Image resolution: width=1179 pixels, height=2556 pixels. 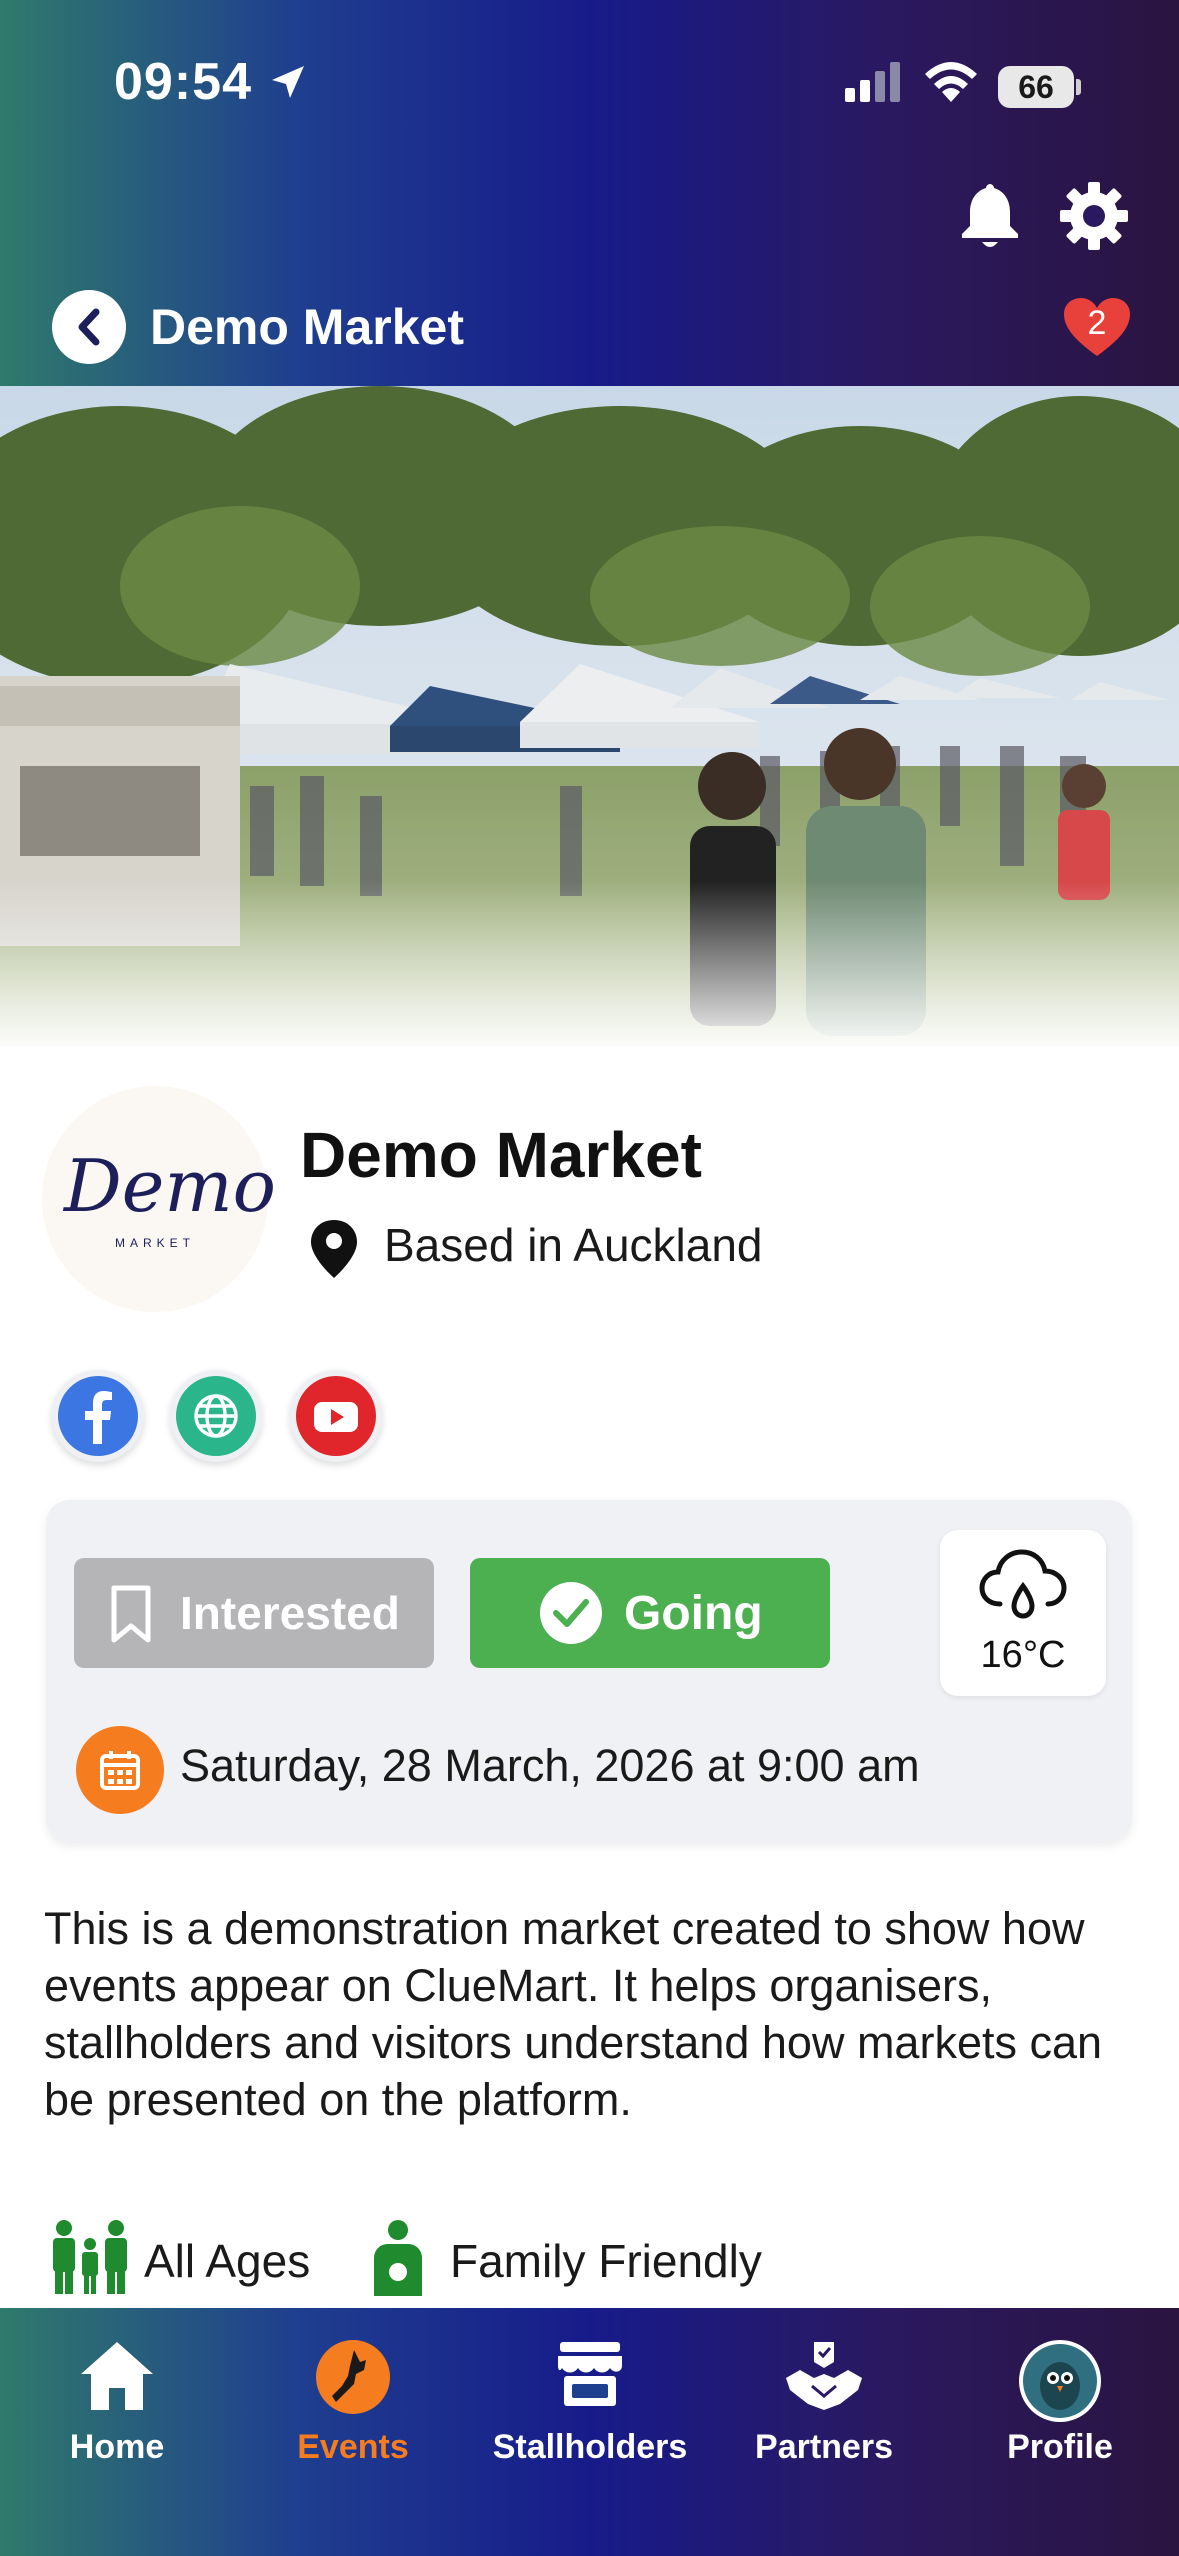 I want to click on going-label: Going, so click(x=693, y=1613).